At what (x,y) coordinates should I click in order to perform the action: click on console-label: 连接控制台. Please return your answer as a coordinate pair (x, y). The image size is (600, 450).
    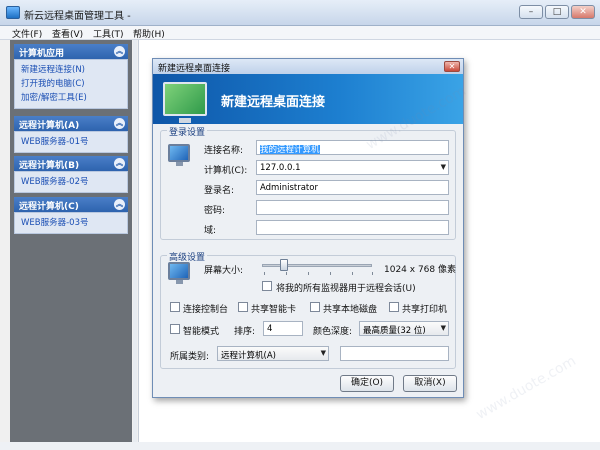
    Looking at the image, I should click on (206, 310).